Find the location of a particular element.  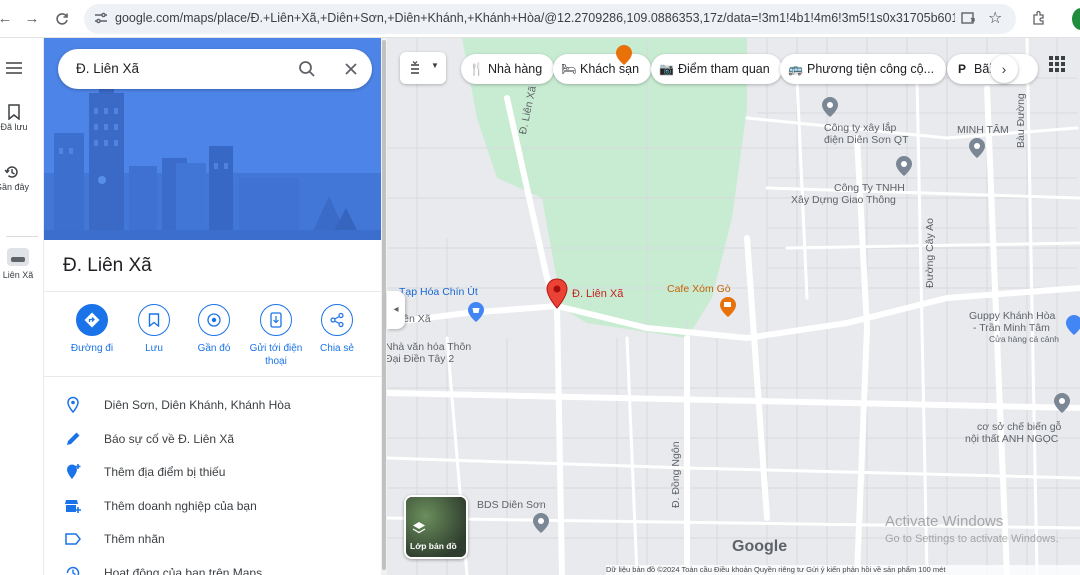

road-label-cay-ao: Đường Cây Ao is located at coordinates (930, 253).